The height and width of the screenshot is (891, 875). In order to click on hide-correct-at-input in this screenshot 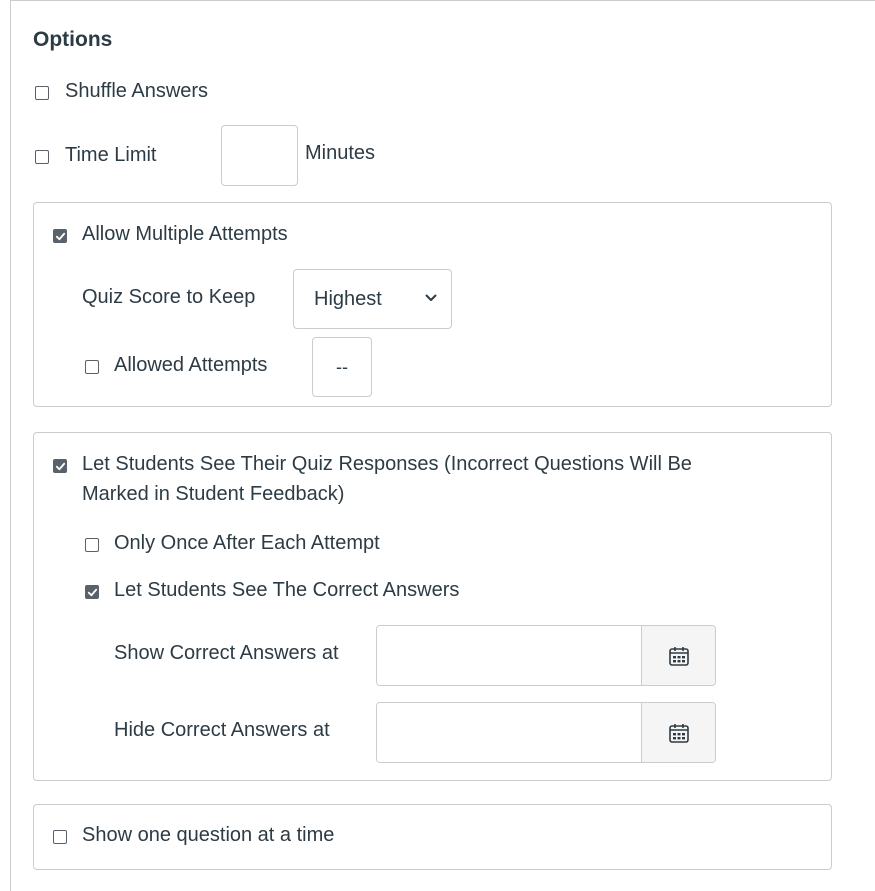, I will do `click(509, 732)`.